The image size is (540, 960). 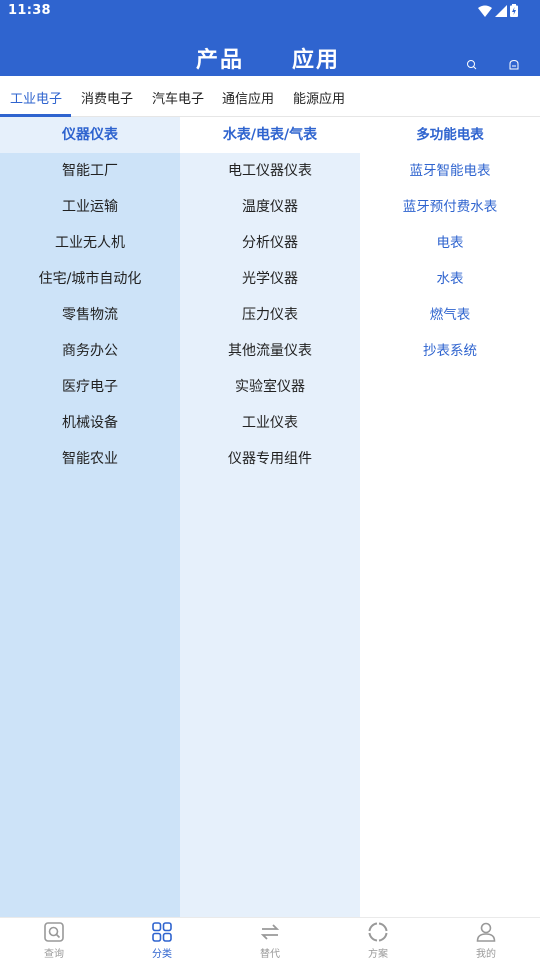 I want to click on subcategory-item: 实验室仪器, so click(x=270, y=387).